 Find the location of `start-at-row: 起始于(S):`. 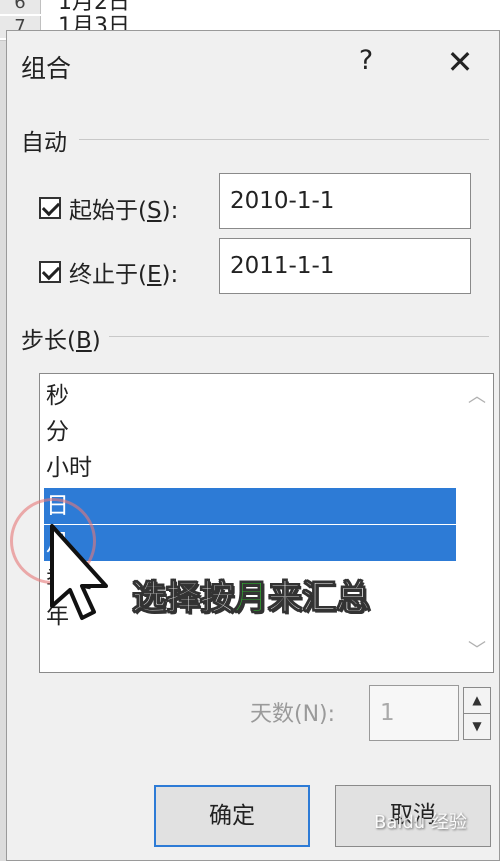

start-at-row: 起始于(S): is located at coordinates (108, 208).